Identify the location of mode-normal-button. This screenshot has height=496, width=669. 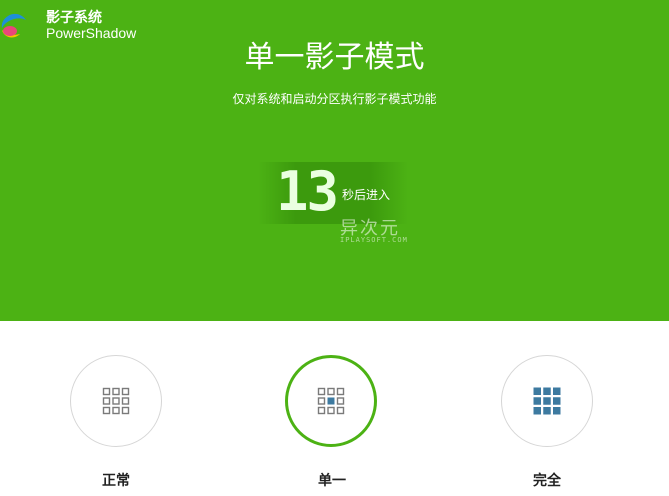
(116, 401).